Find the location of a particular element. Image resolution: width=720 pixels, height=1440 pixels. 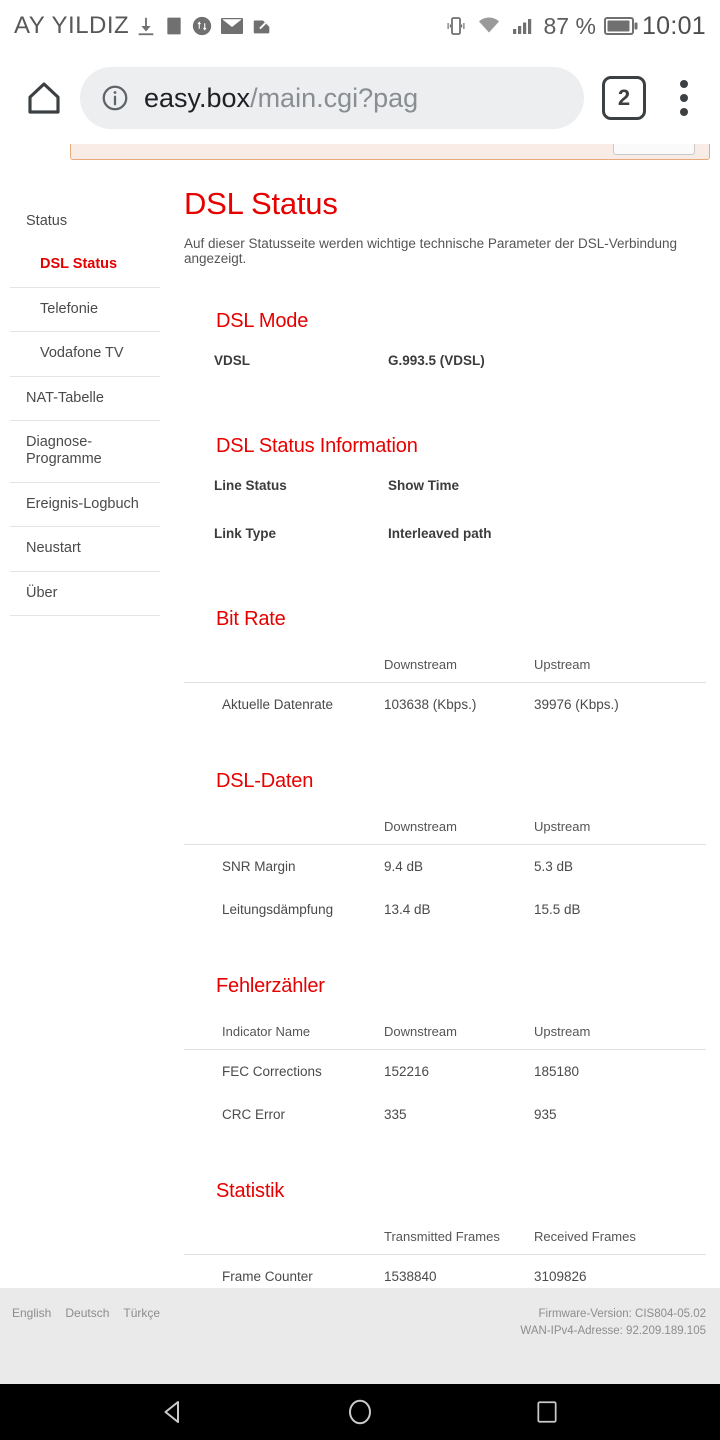

language-links: English Deutsch Türkçe is located at coordinates (86, 1313).